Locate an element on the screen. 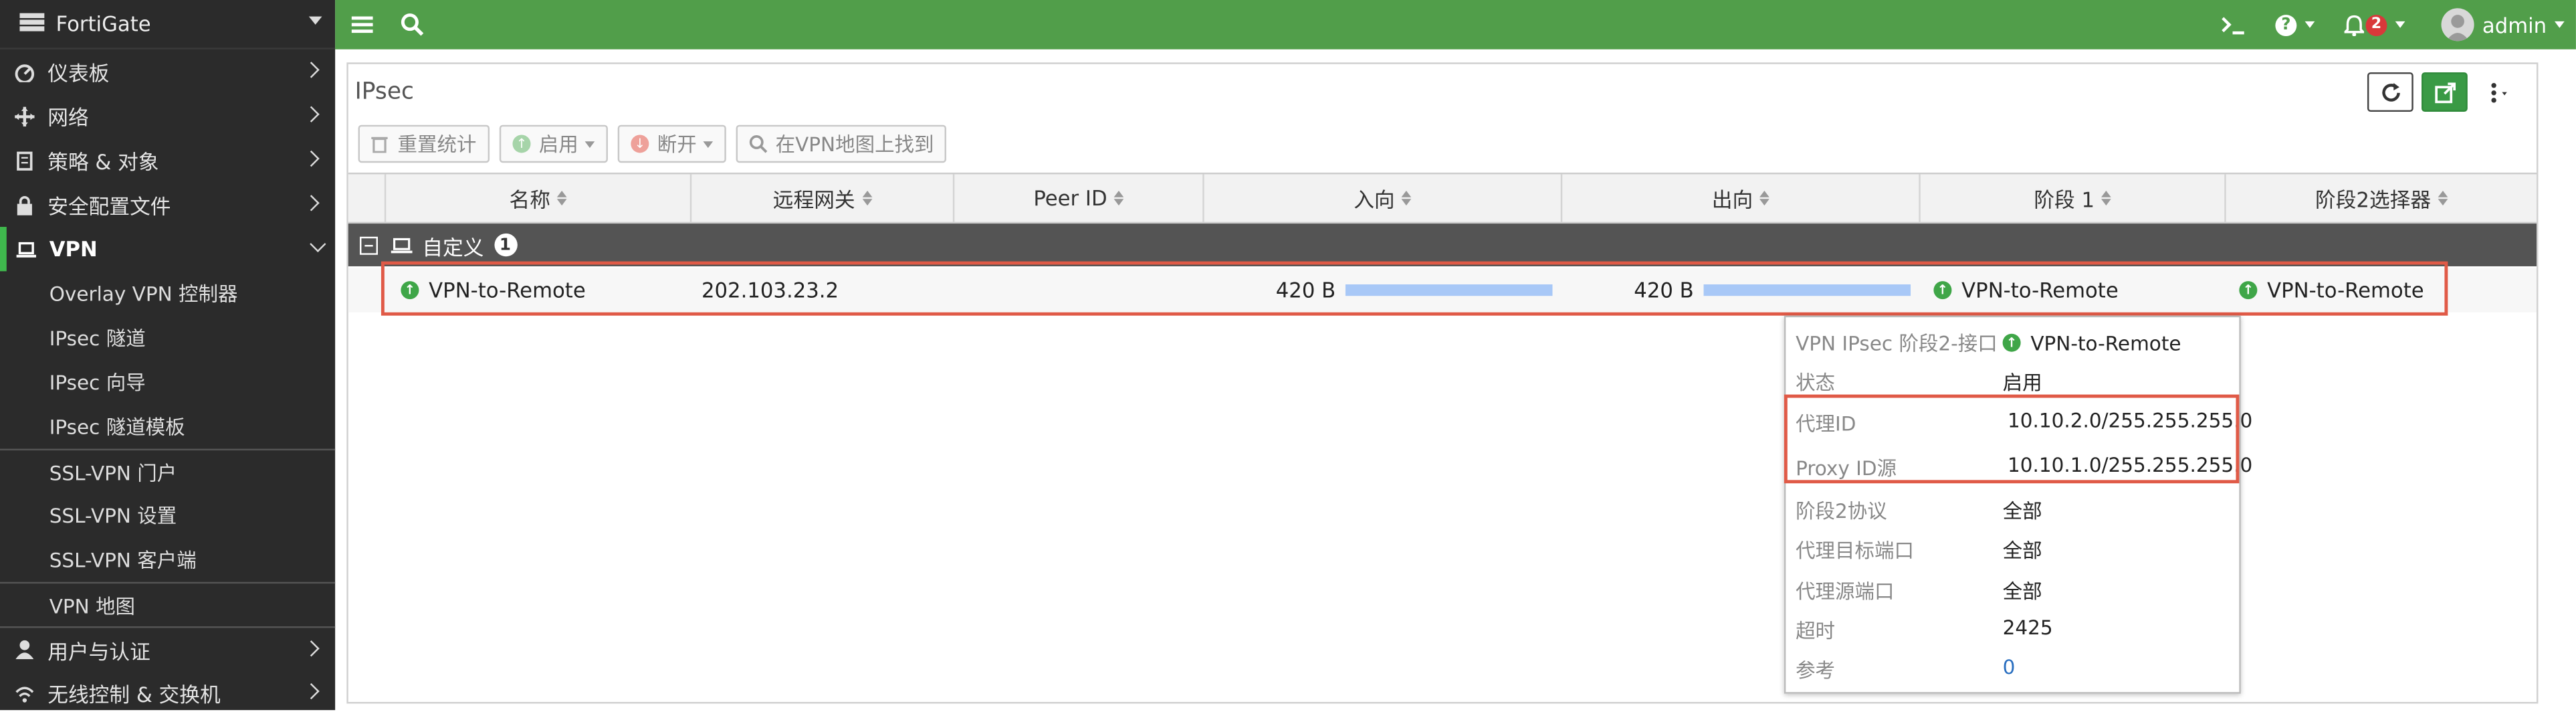 This screenshot has height=712, width=2576. tooltip-value-text: VPN-to-Remote is located at coordinates (2105, 343).